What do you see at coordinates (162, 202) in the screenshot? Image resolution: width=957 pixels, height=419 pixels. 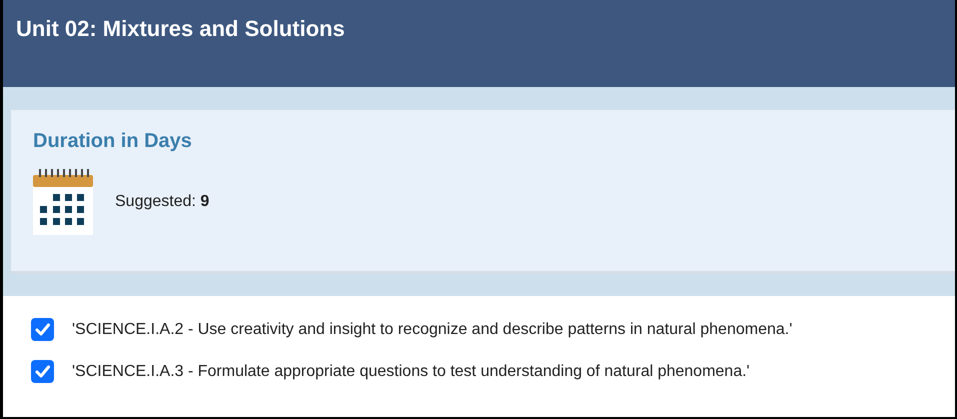 I see `suggested-days: Suggested: 9` at bounding box center [162, 202].